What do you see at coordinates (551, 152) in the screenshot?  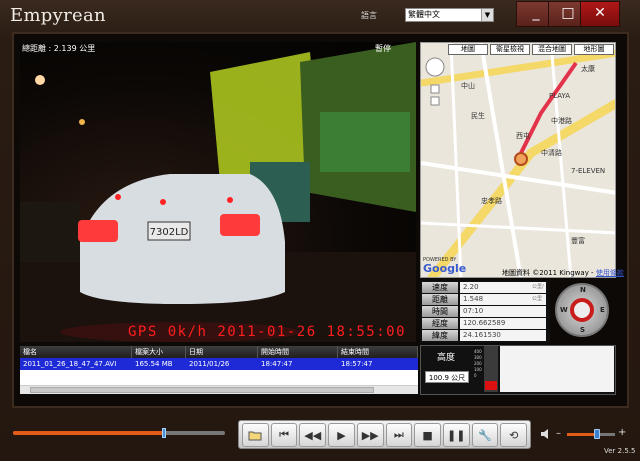 I see `map-label: 中清路` at bounding box center [551, 152].